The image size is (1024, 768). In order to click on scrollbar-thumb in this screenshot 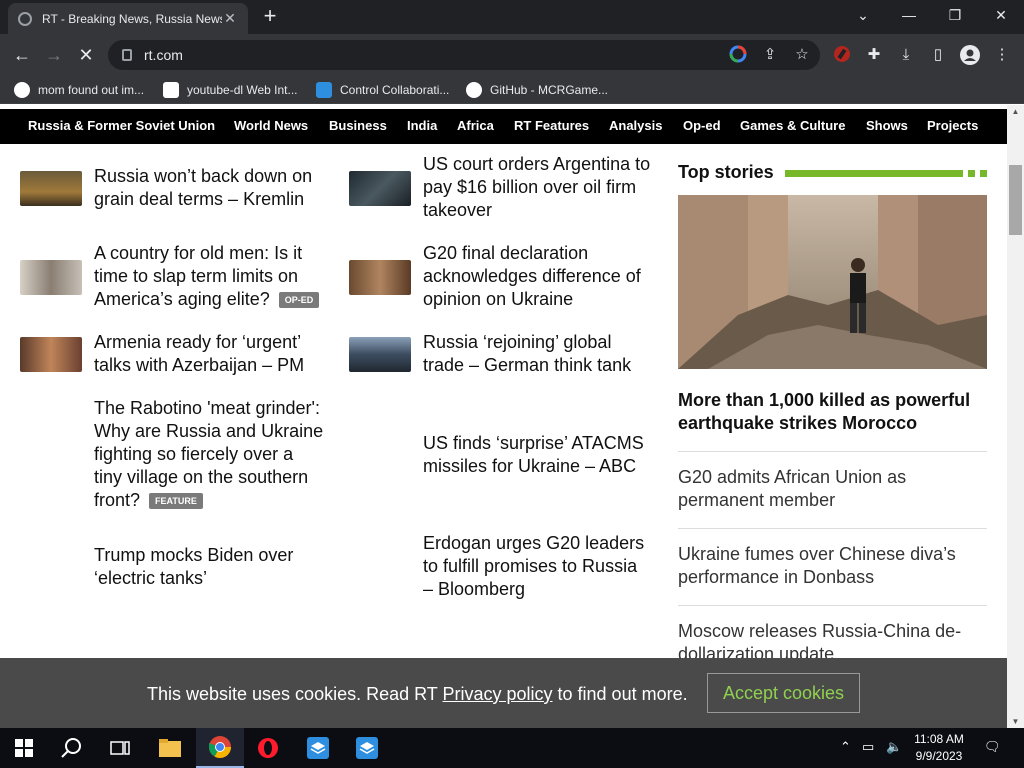, I will do `click(1015, 200)`.